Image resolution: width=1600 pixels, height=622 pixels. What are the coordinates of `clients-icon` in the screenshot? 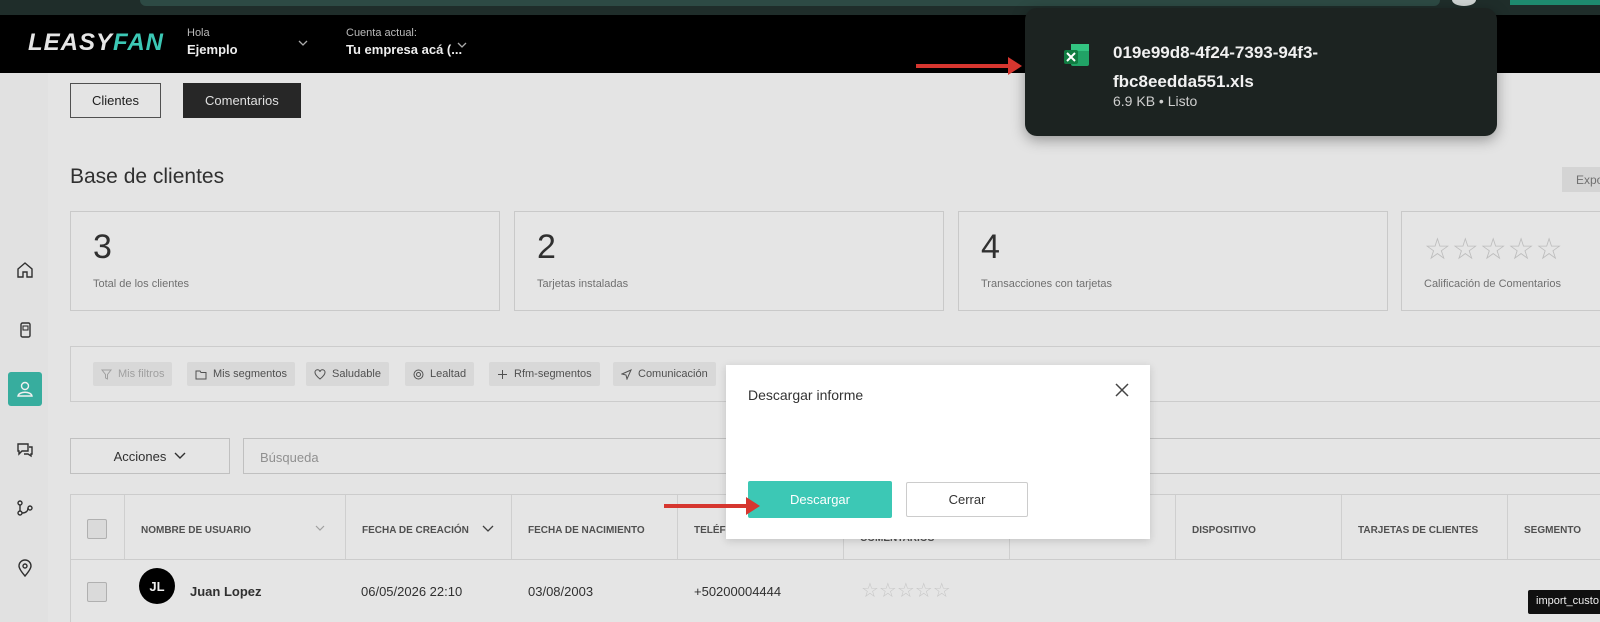 It's located at (25, 389).